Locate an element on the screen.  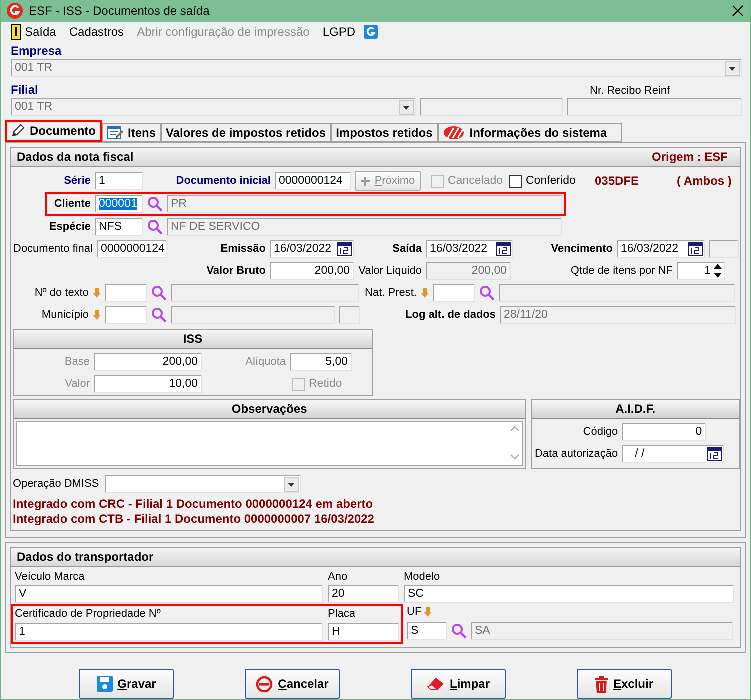
text-field: 0 is located at coordinates (664, 432).